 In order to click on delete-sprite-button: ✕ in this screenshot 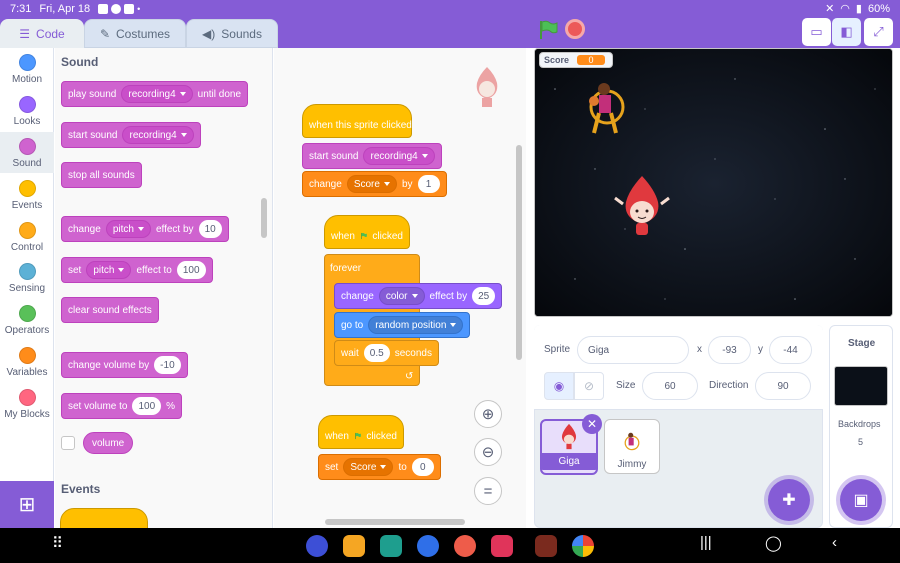, I will do `click(592, 424)`.